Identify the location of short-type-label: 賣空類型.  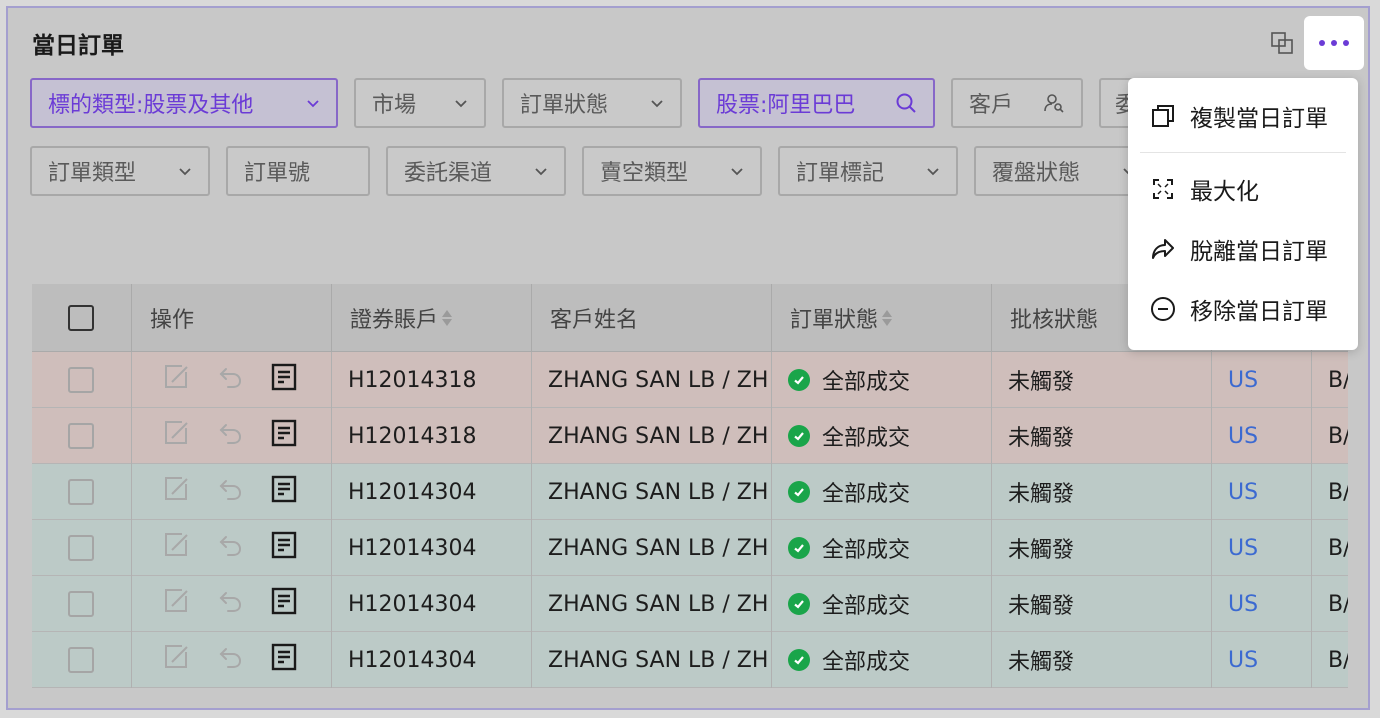
(644, 173).